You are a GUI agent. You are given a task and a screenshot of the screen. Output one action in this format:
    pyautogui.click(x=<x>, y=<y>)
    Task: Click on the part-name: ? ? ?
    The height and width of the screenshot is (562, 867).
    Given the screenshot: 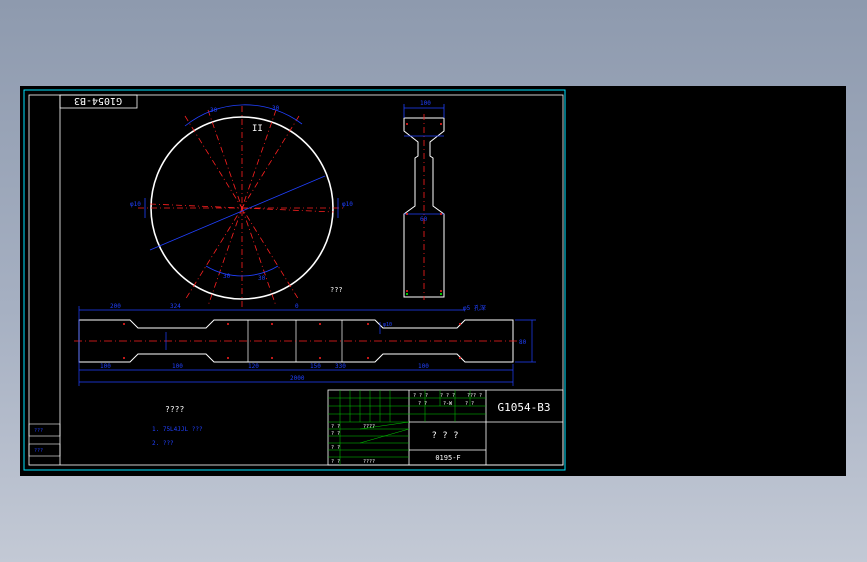 What is the action you would take?
    pyautogui.click(x=444, y=436)
    